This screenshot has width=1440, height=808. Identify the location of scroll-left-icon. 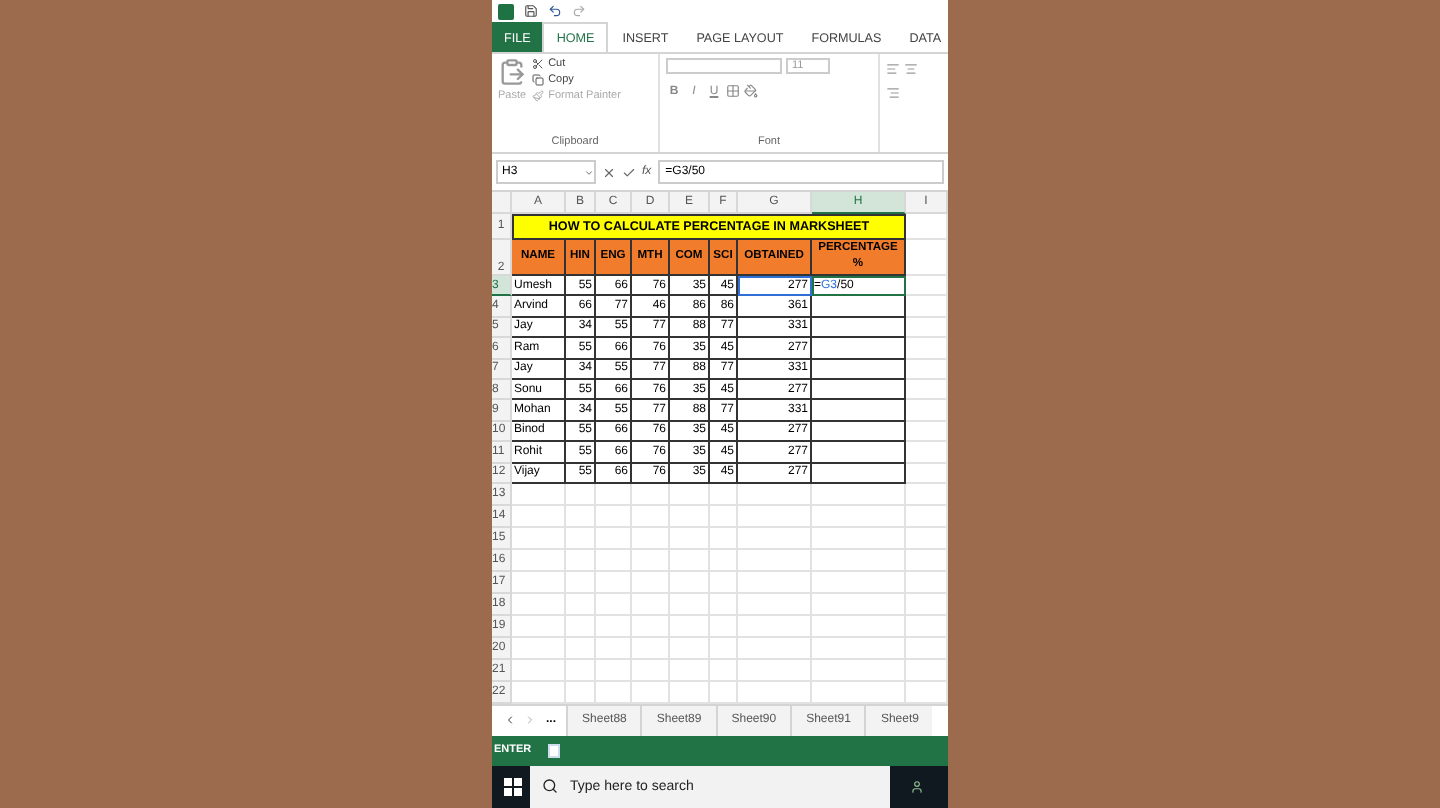
(510, 720).